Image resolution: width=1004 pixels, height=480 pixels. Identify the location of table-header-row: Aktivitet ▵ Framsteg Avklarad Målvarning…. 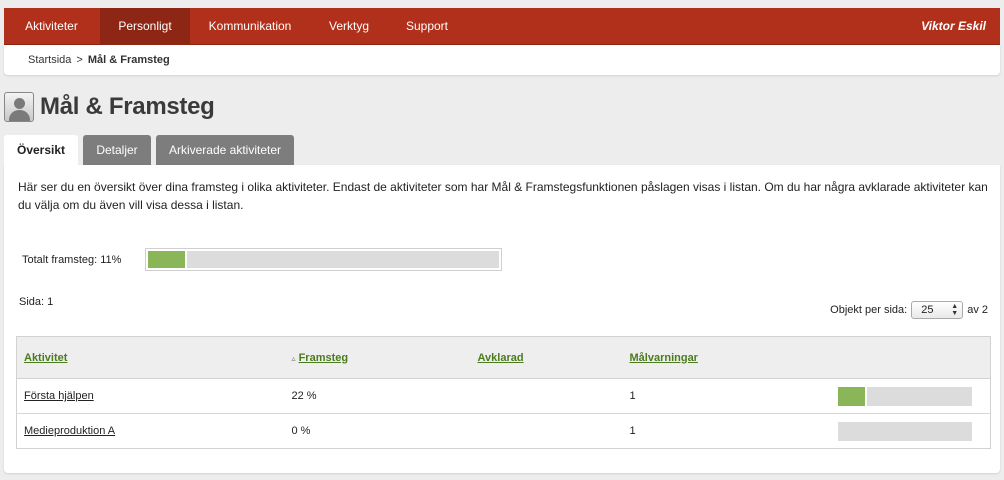
(503, 357).